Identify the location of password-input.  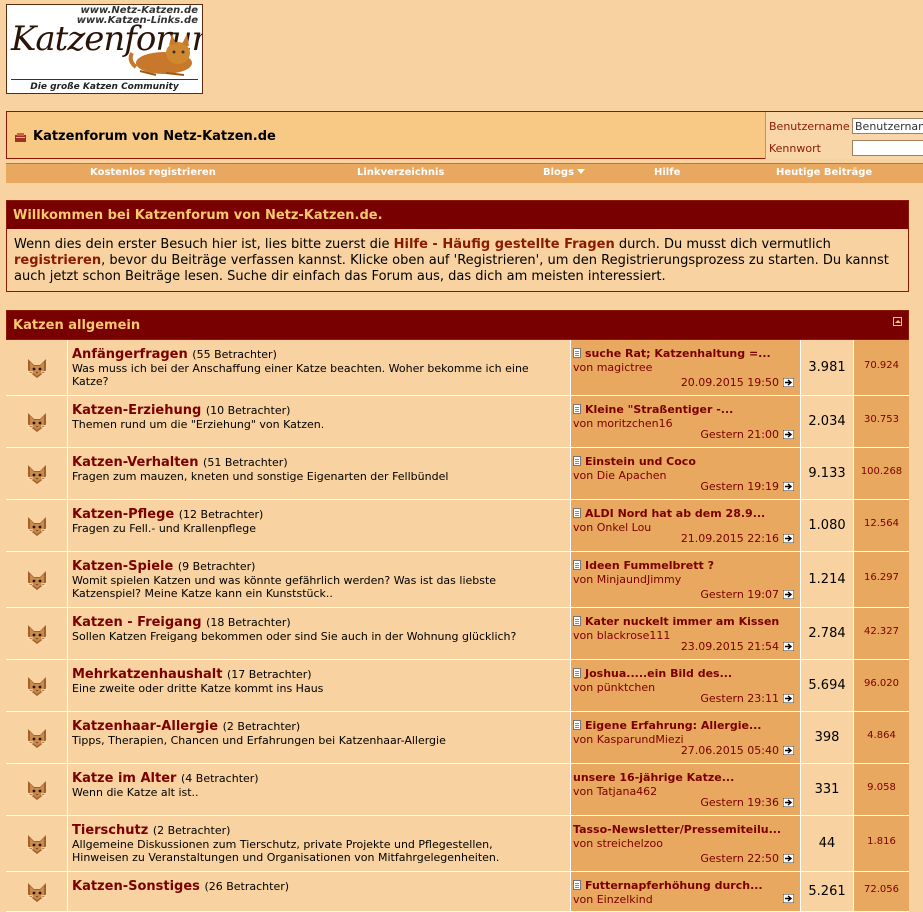
(887, 148).